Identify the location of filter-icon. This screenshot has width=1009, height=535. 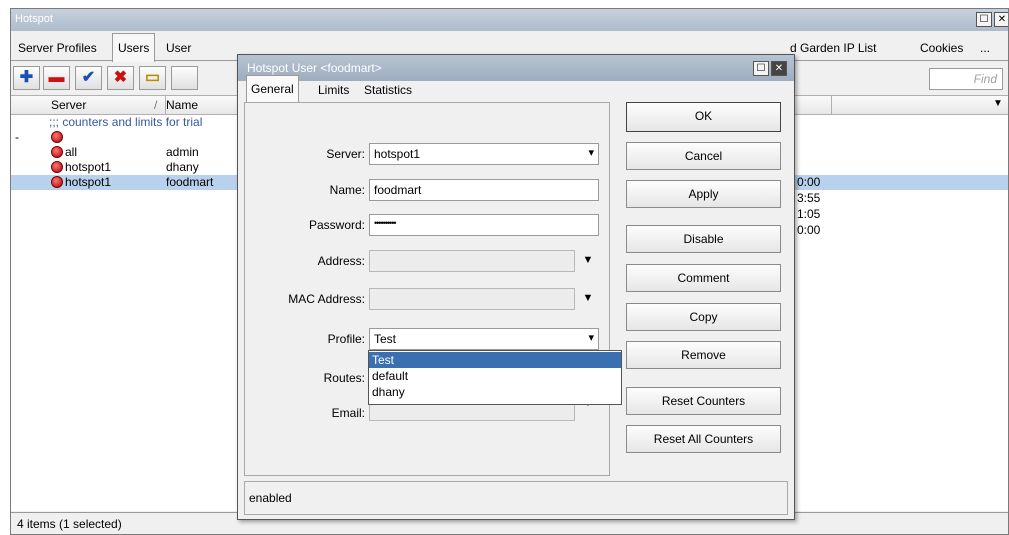
(184, 78).